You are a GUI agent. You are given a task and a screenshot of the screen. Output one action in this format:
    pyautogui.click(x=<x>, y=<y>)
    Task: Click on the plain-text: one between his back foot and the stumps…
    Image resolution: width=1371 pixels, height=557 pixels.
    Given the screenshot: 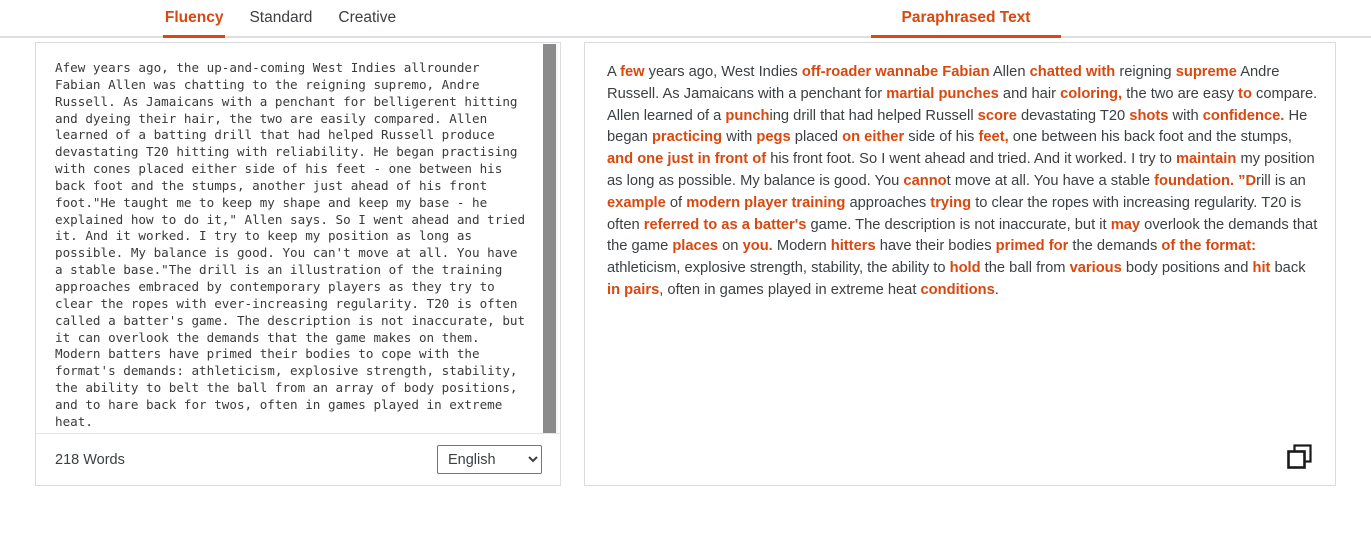 What is the action you would take?
    pyautogui.click(x=1150, y=137)
    